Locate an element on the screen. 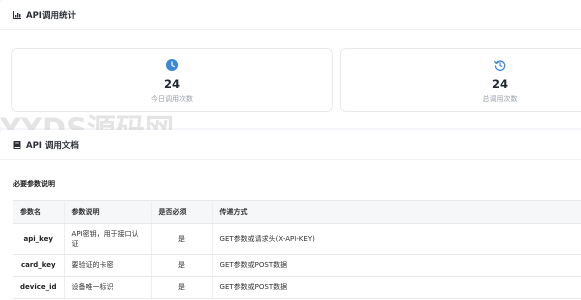 This screenshot has width=581, height=300. api-stats-title: API调用统计 is located at coordinates (51, 15).